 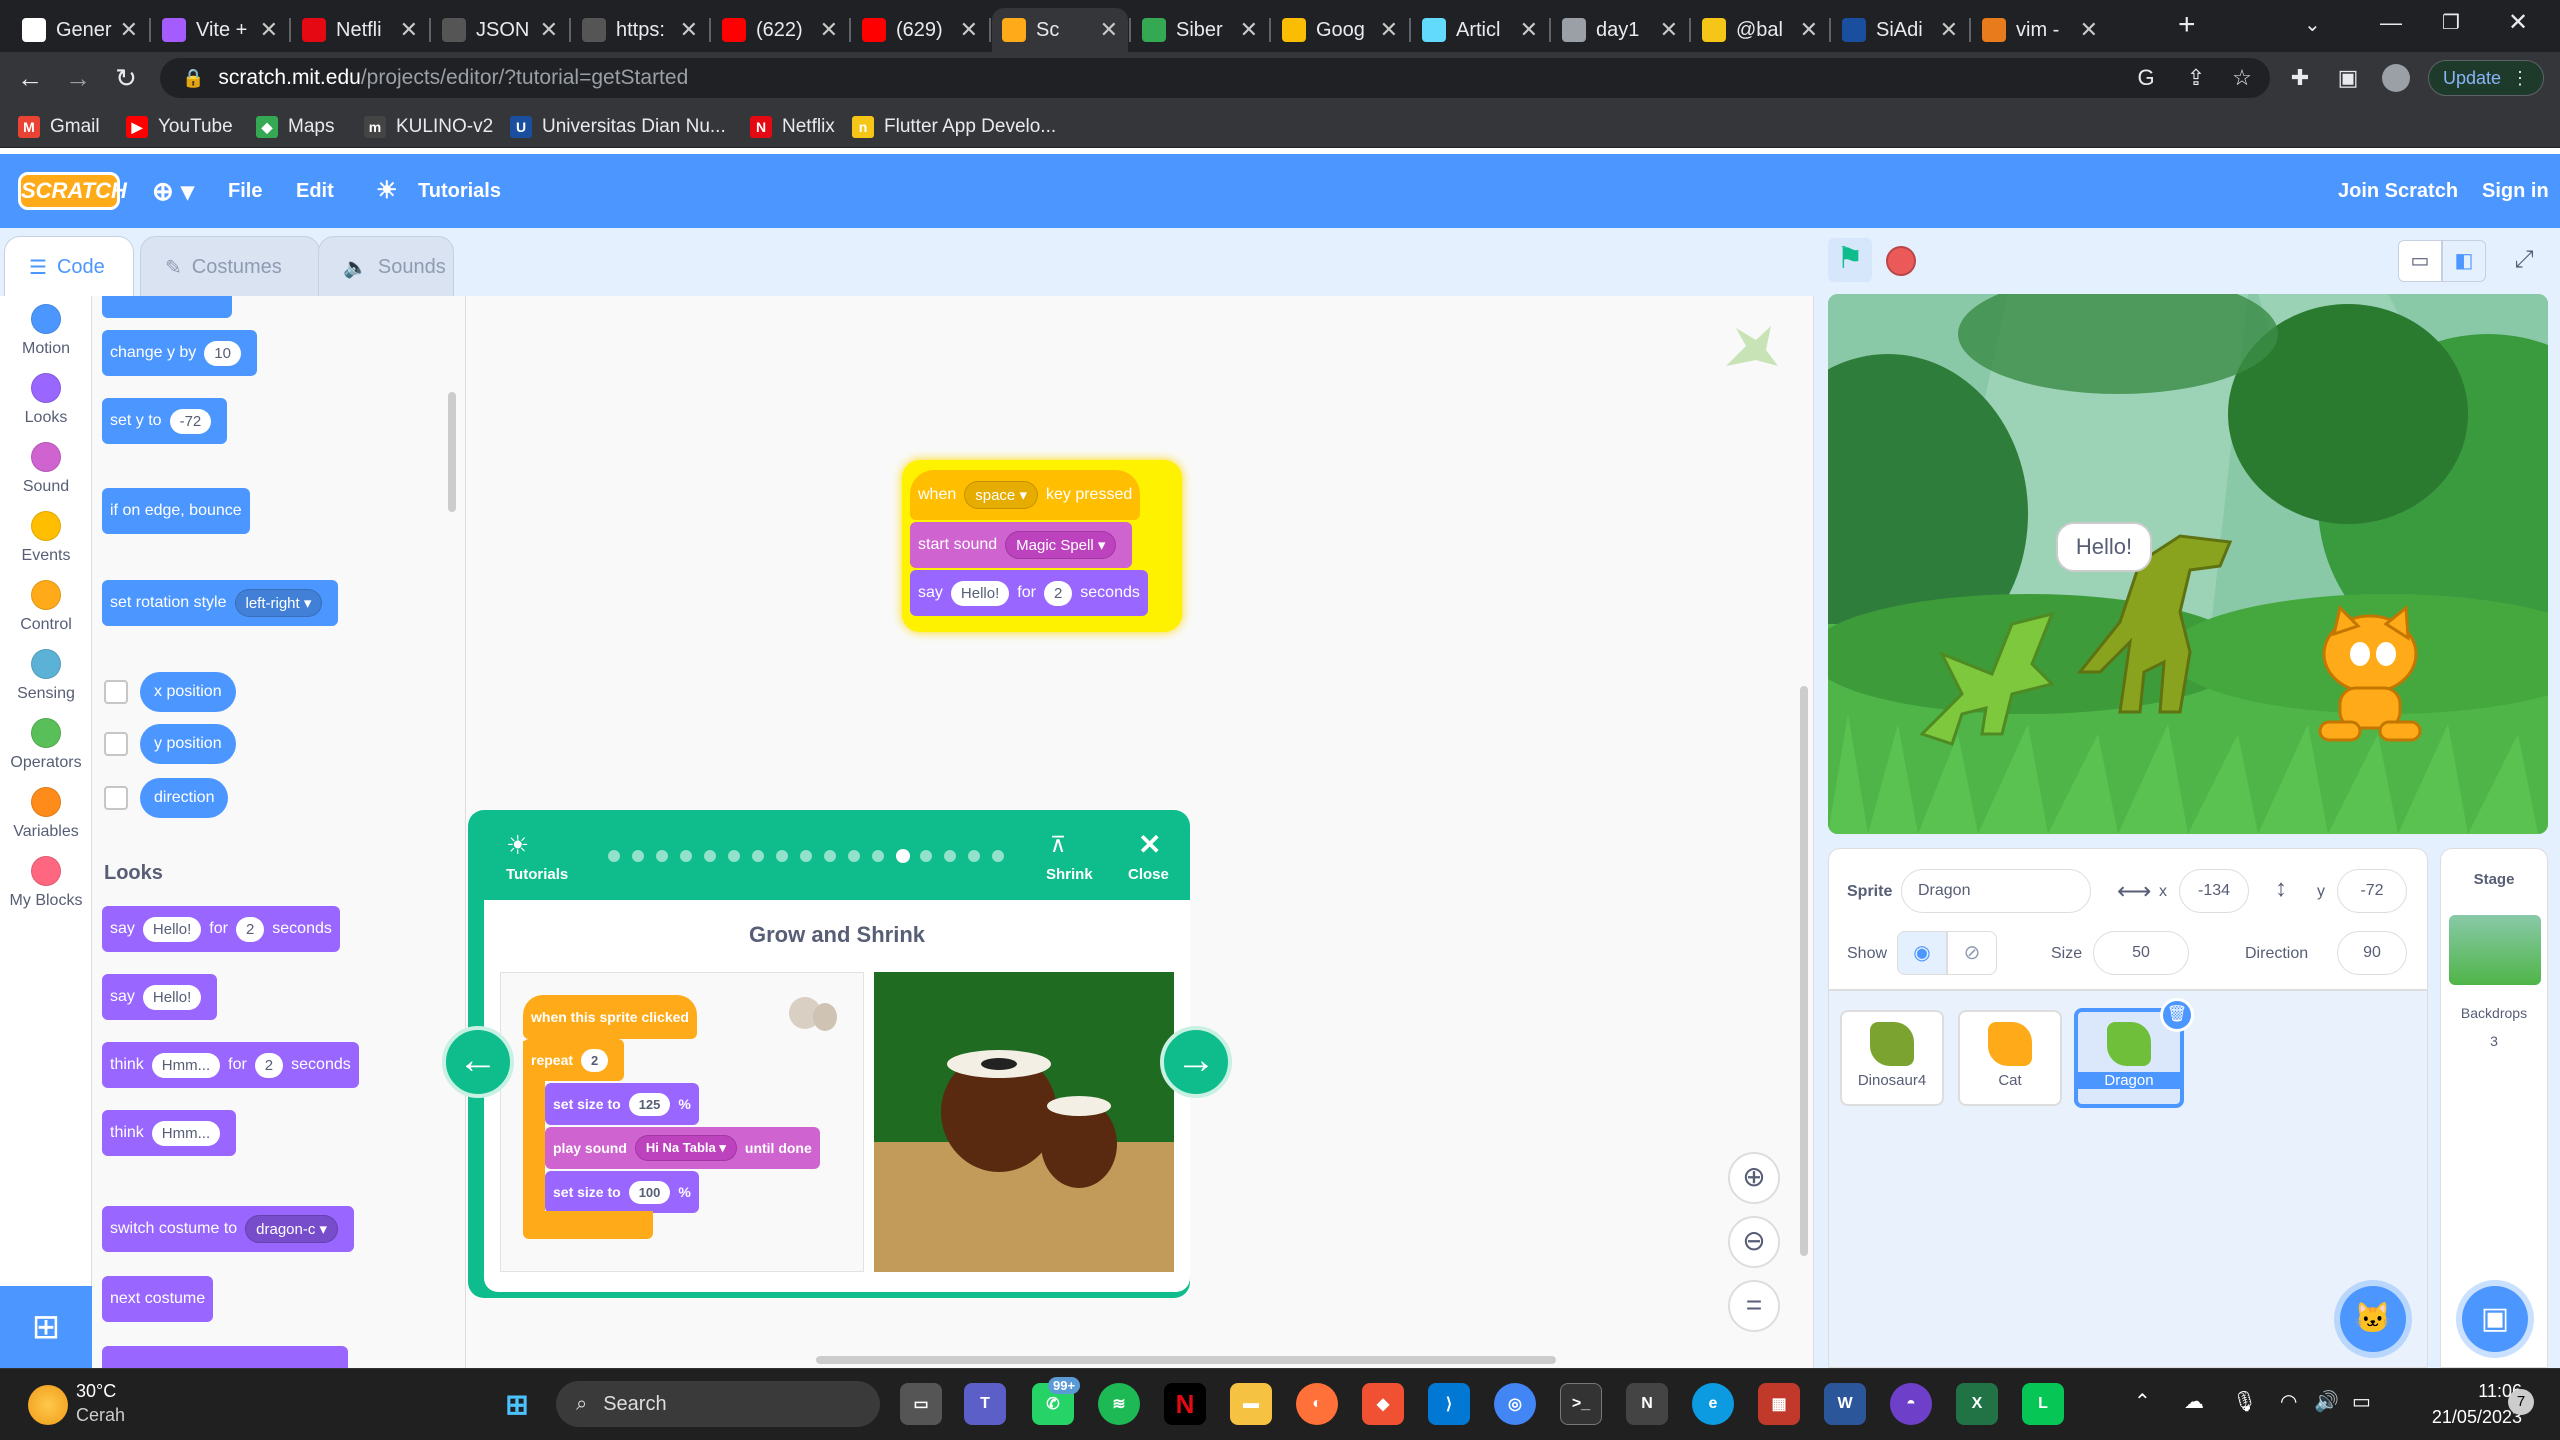 What do you see at coordinates (1754, 1242) in the screenshot?
I see `zoom-out-button: ⊖` at bounding box center [1754, 1242].